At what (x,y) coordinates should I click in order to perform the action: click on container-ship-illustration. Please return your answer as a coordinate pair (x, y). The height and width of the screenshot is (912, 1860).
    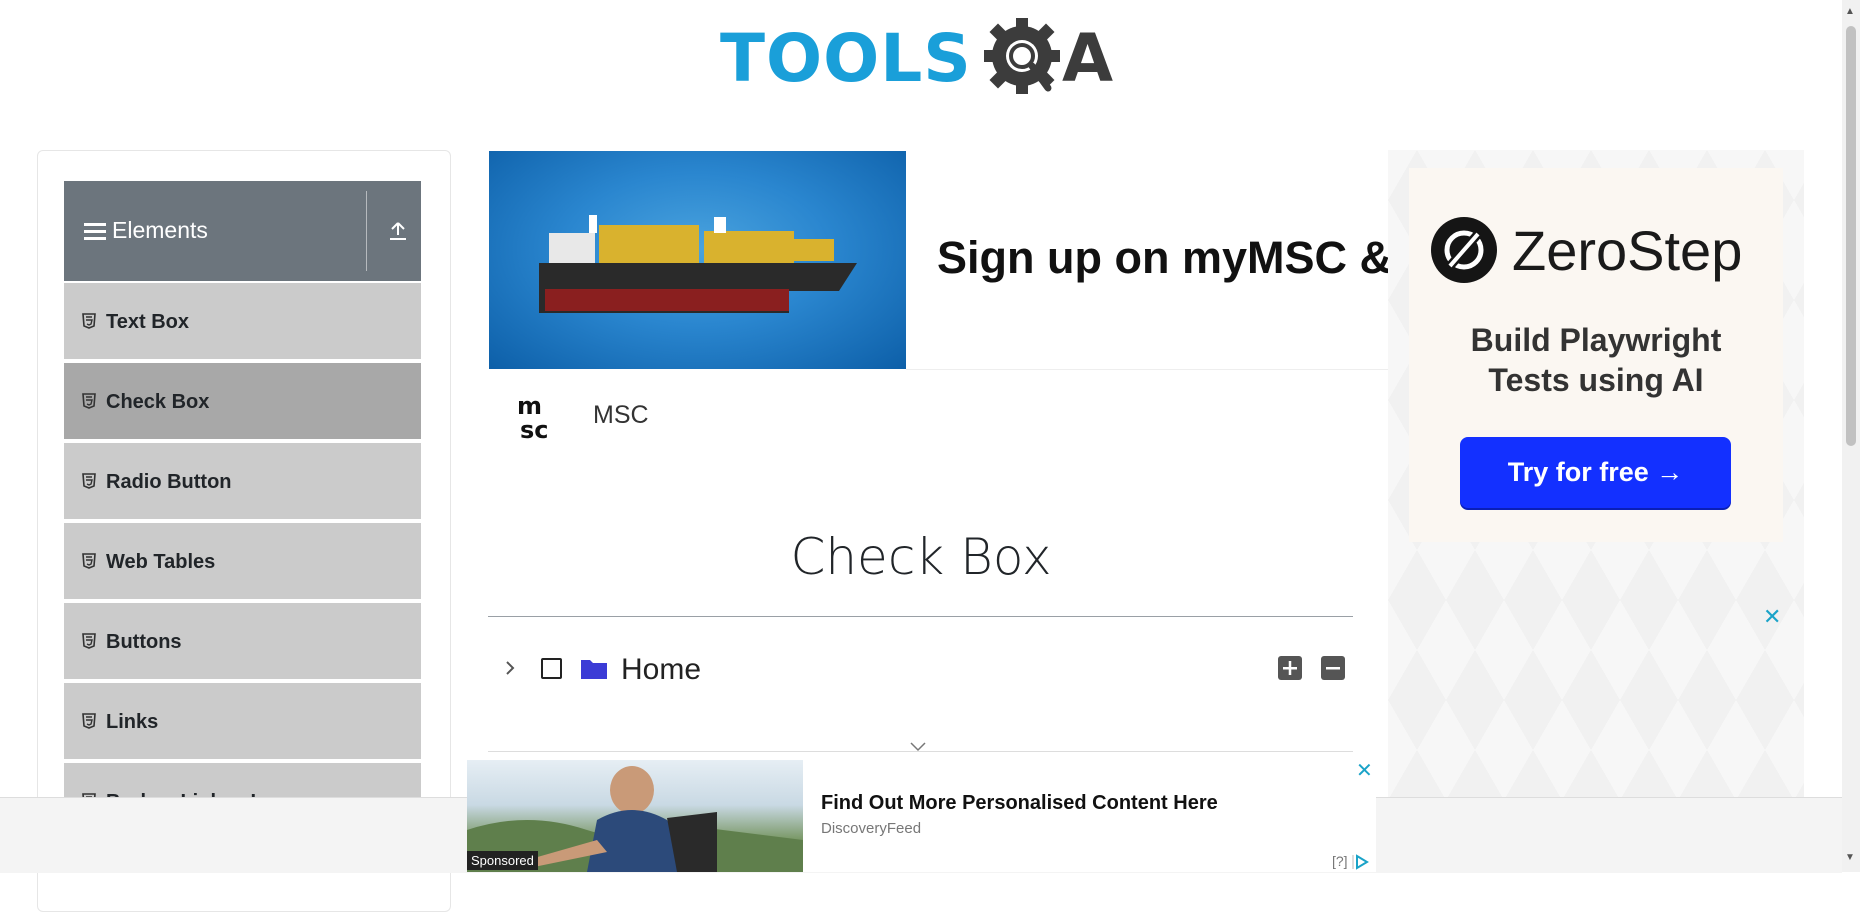
    Looking at the image, I should click on (698, 264).